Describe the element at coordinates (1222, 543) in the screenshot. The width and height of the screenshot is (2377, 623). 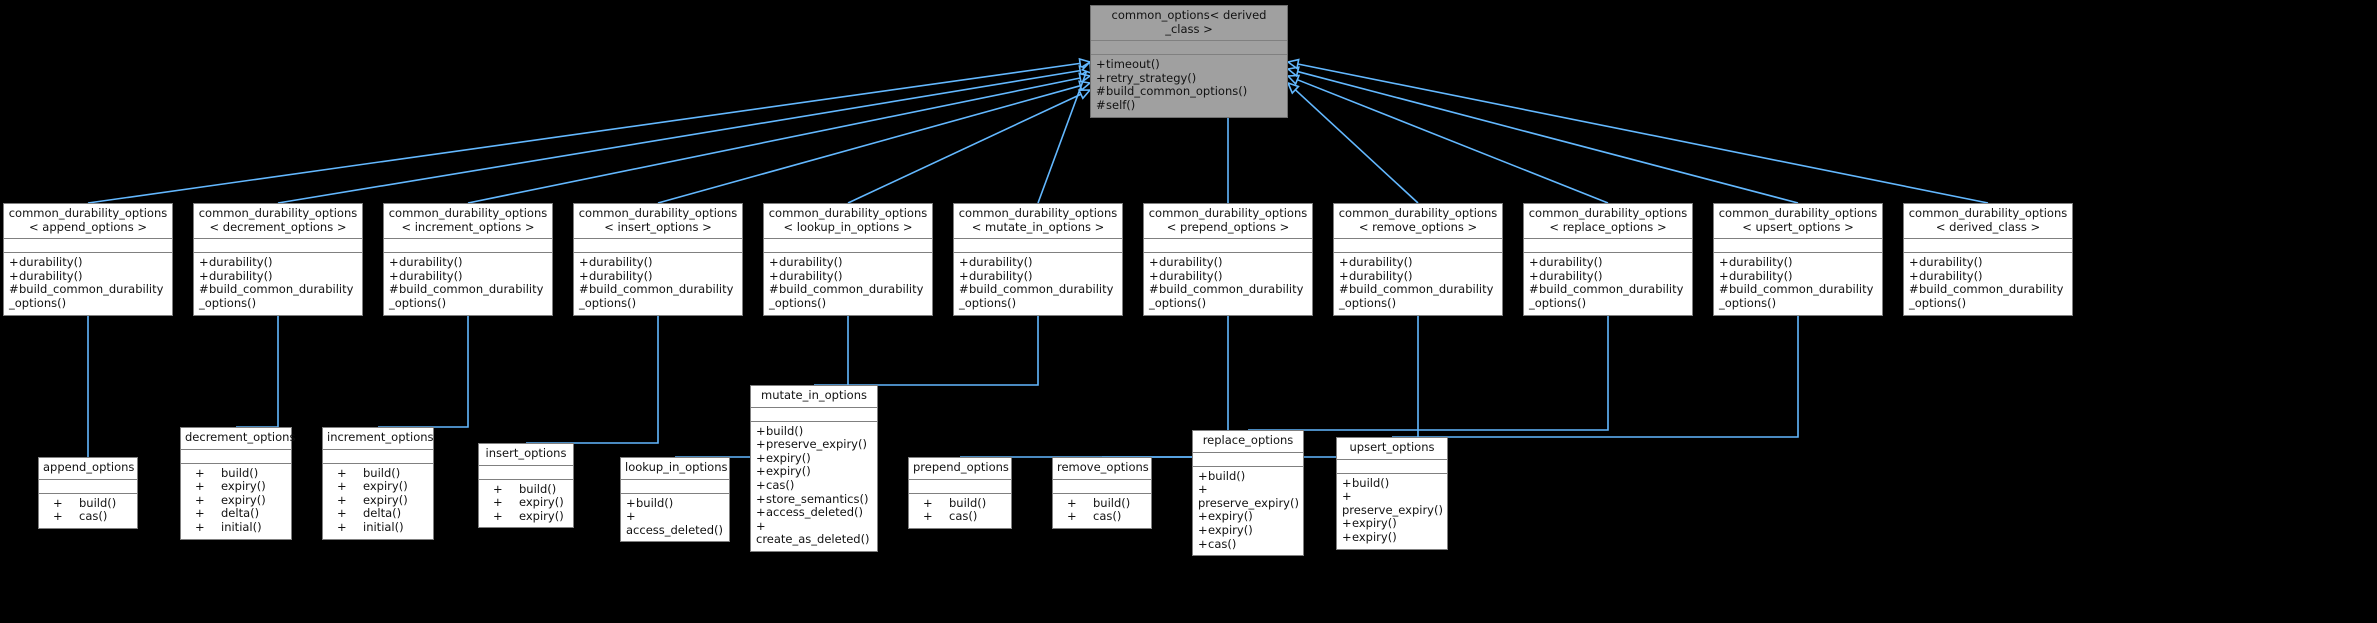
I see `method-name: cas()` at that location.